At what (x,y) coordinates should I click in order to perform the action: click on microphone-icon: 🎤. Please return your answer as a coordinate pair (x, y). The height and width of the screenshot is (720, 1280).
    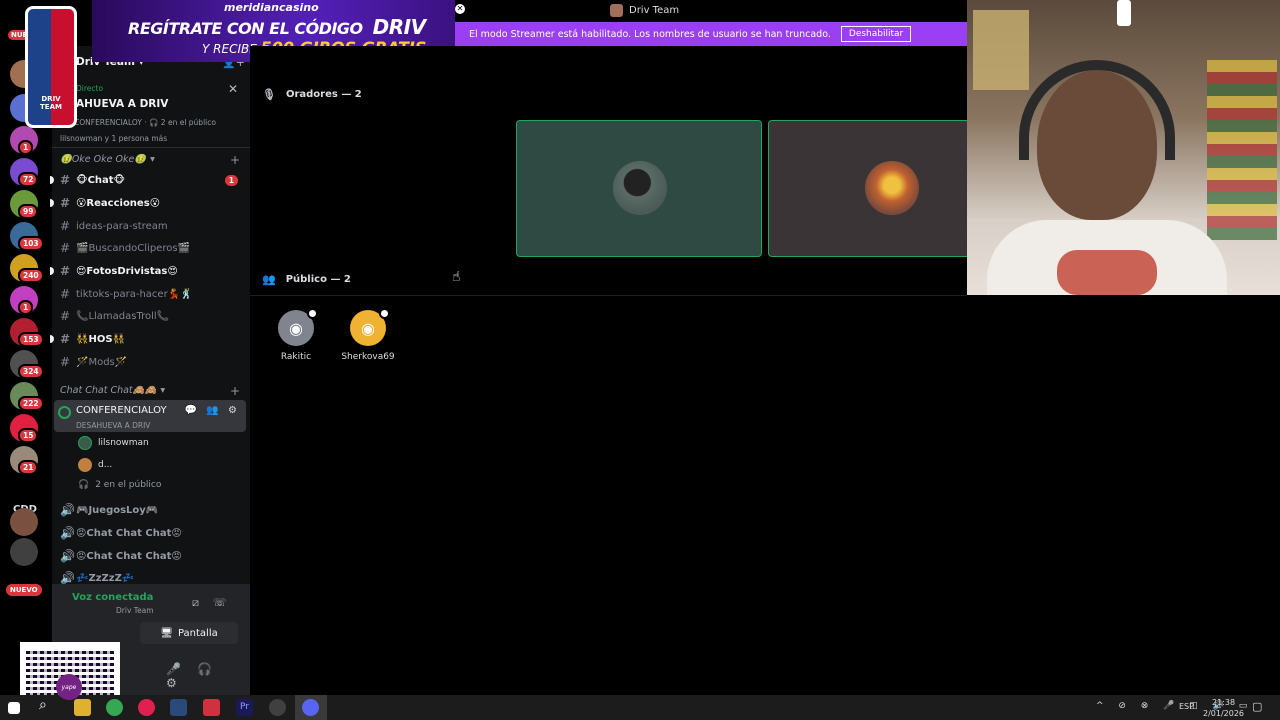
    Looking at the image, I should click on (181, 669).